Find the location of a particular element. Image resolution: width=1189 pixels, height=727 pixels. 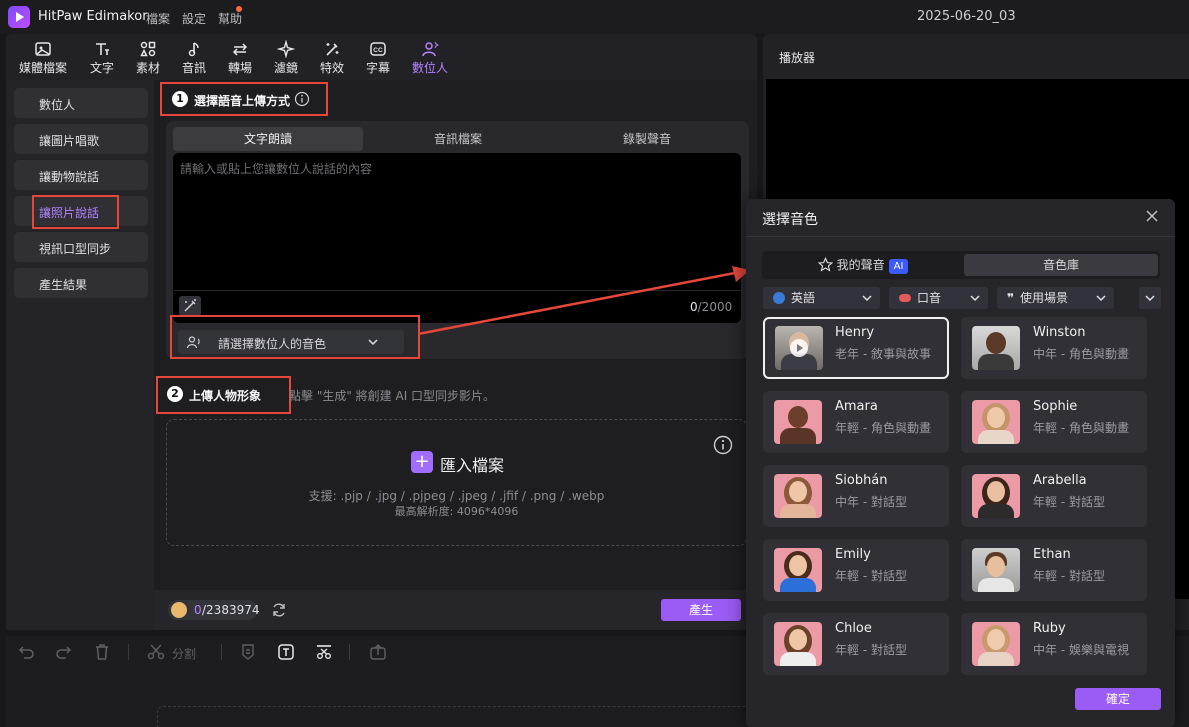

voice-select-dropdown: 請選擇數位人的音色 is located at coordinates (291, 342).